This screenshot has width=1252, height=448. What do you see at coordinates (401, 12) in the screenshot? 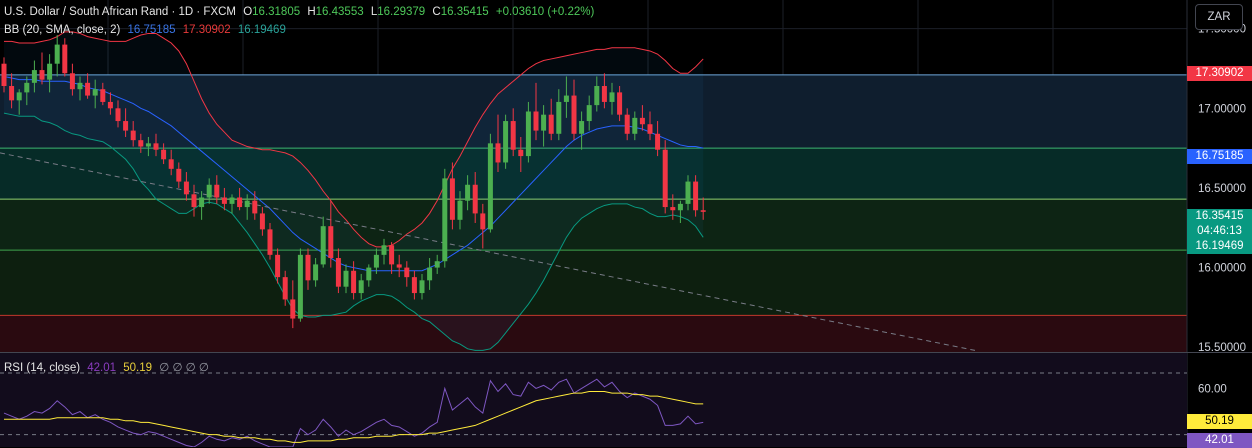
I see `low-value: 16.29379` at bounding box center [401, 12].